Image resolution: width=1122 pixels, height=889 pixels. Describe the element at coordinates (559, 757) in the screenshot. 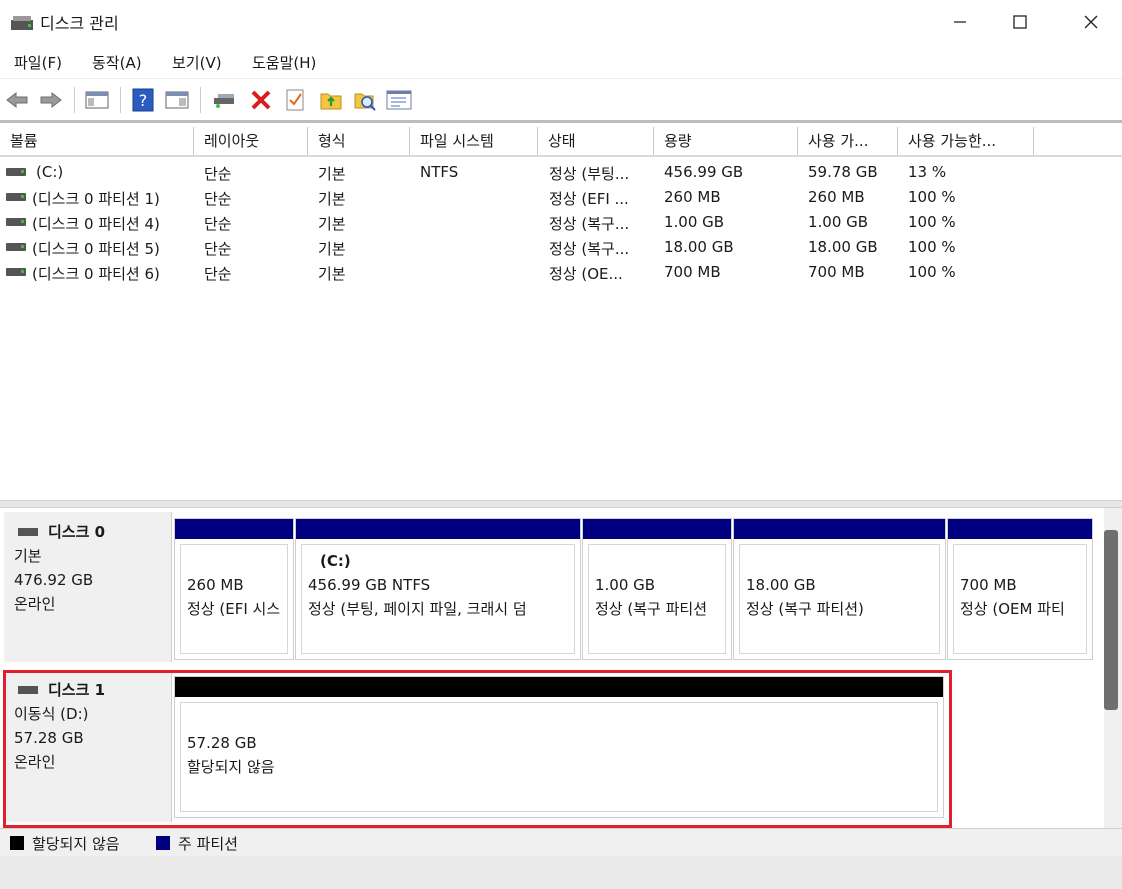

I see `partition-body: 57.28 GB 할당되지 않음` at that location.